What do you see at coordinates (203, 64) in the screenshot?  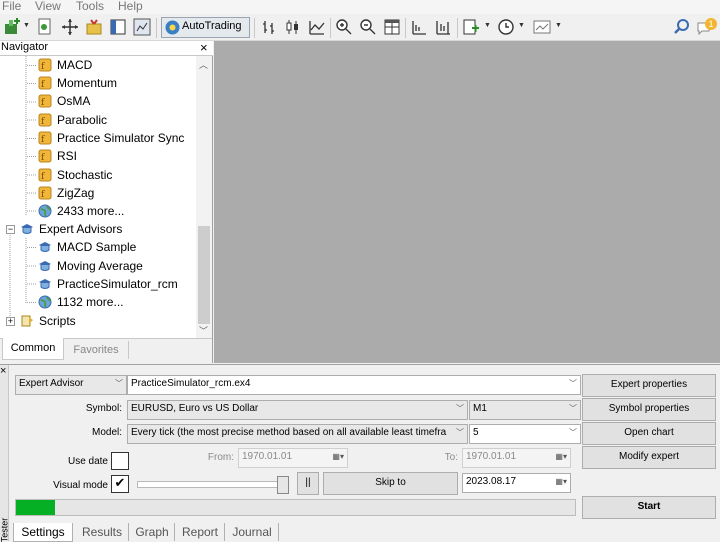 I see `scroll-up-icon: ︿` at bounding box center [203, 64].